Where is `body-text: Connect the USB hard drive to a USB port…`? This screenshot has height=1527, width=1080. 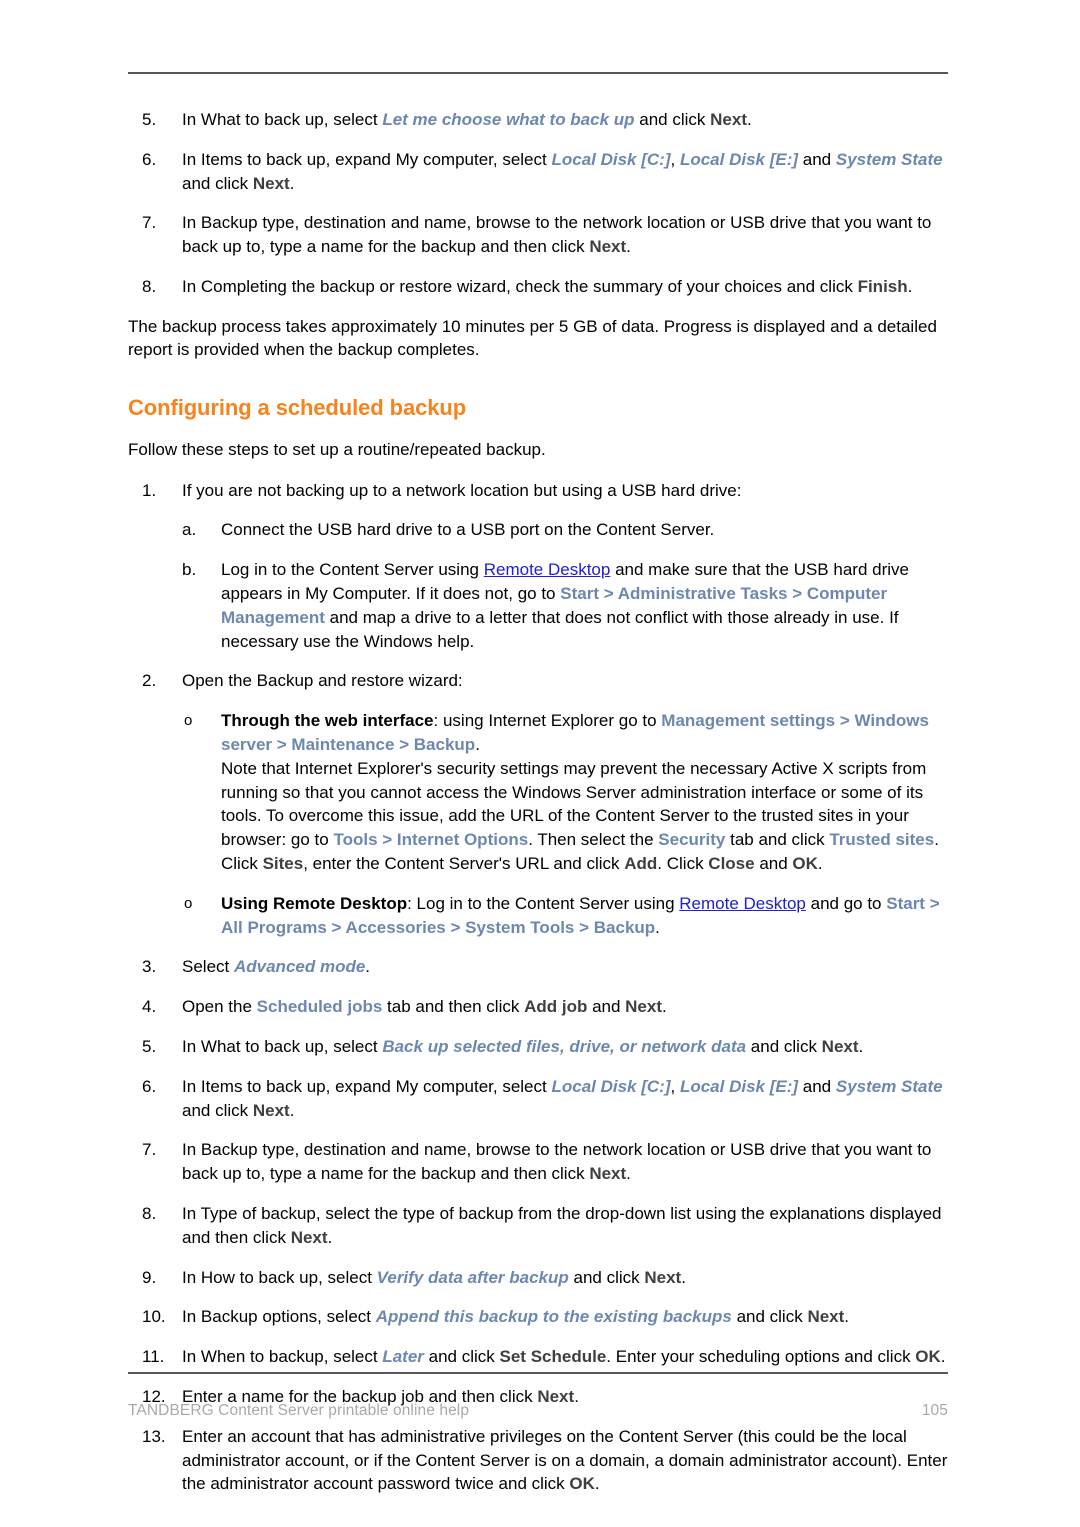
body-text: Connect the USB hard drive to a USB port… is located at coordinates (468, 530).